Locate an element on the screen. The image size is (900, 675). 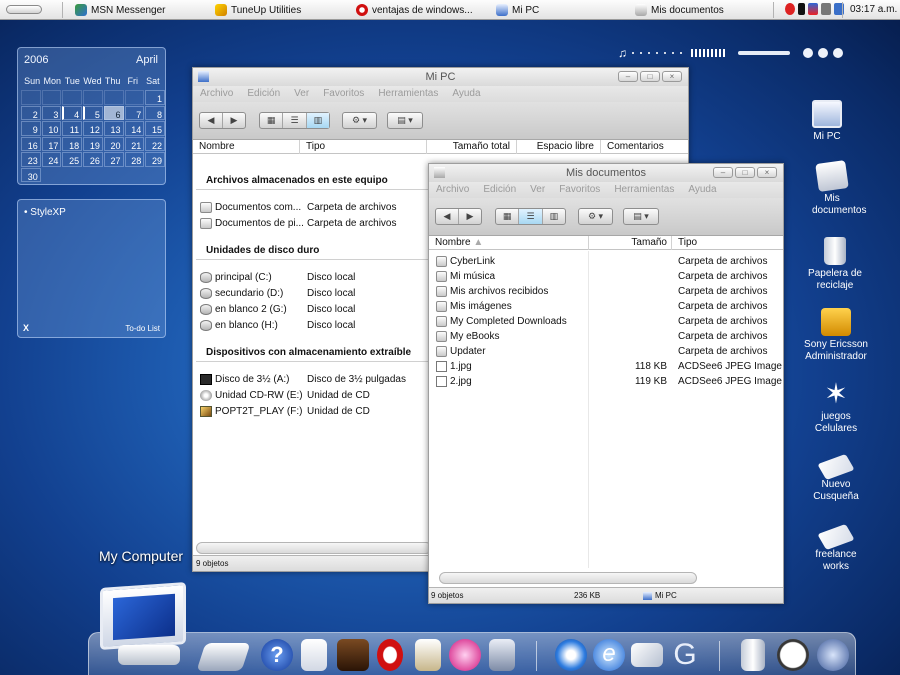
previous-track-button is located at coordinates (808, 53).